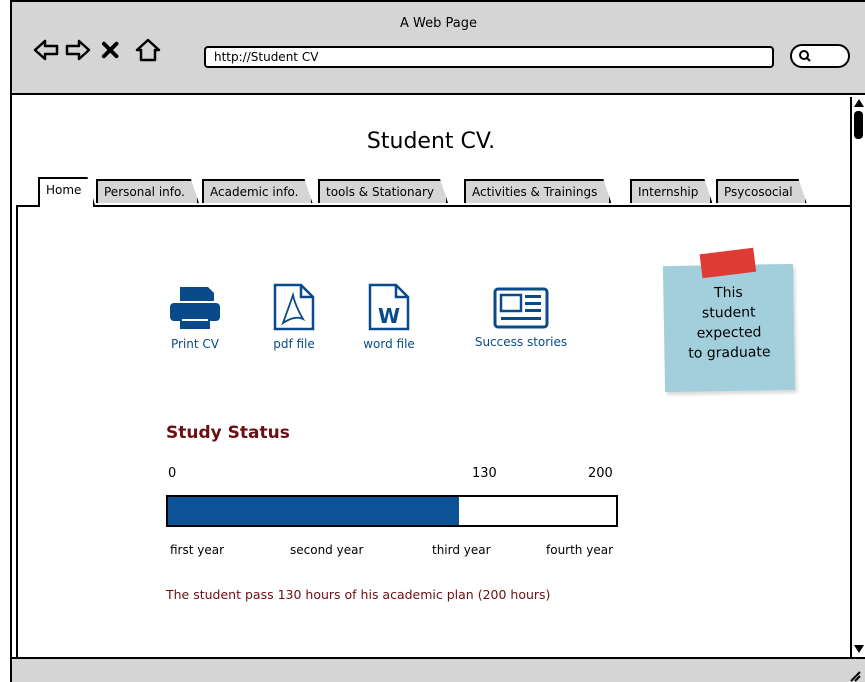 The width and height of the screenshot is (865, 682). What do you see at coordinates (580, 550) in the screenshot?
I see `year-label-fourth: fourth year` at bounding box center [580, 550].